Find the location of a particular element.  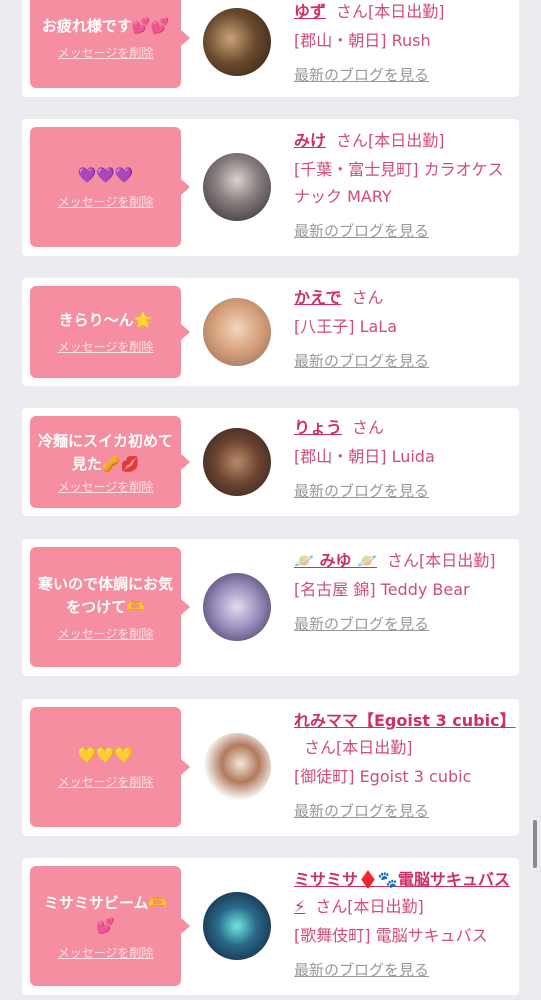

message-bubble: 冷麺にスイカ初めて見た🥜💋 メッセージを削除 is located at coordinates (110, 462).